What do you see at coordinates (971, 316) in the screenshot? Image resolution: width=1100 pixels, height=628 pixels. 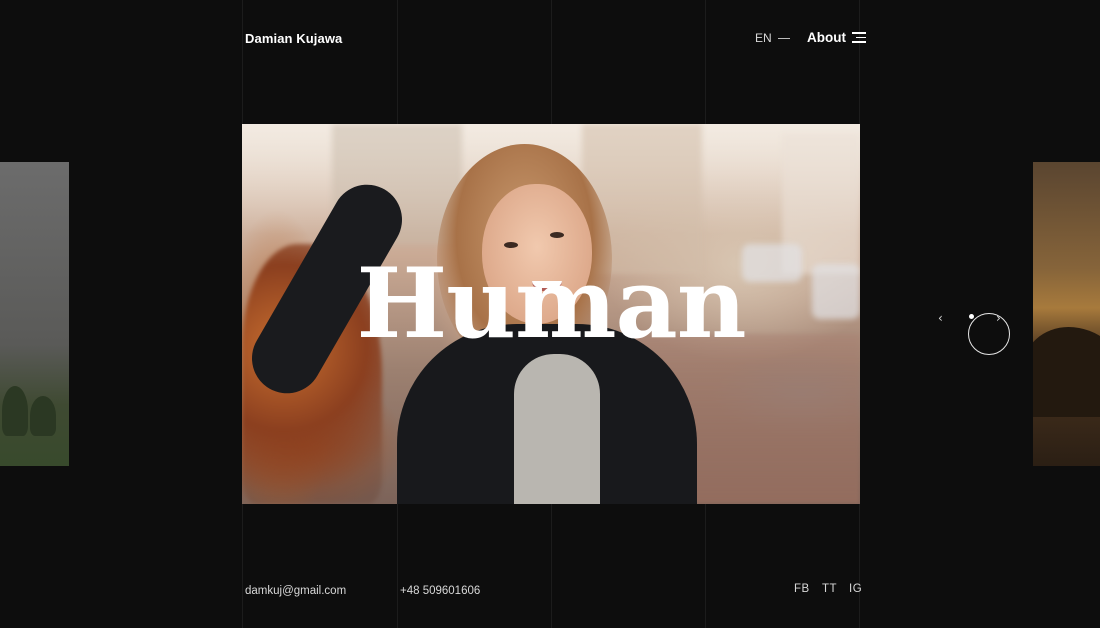 I see `slide-progress-dot` at bounding box center [971, 316].